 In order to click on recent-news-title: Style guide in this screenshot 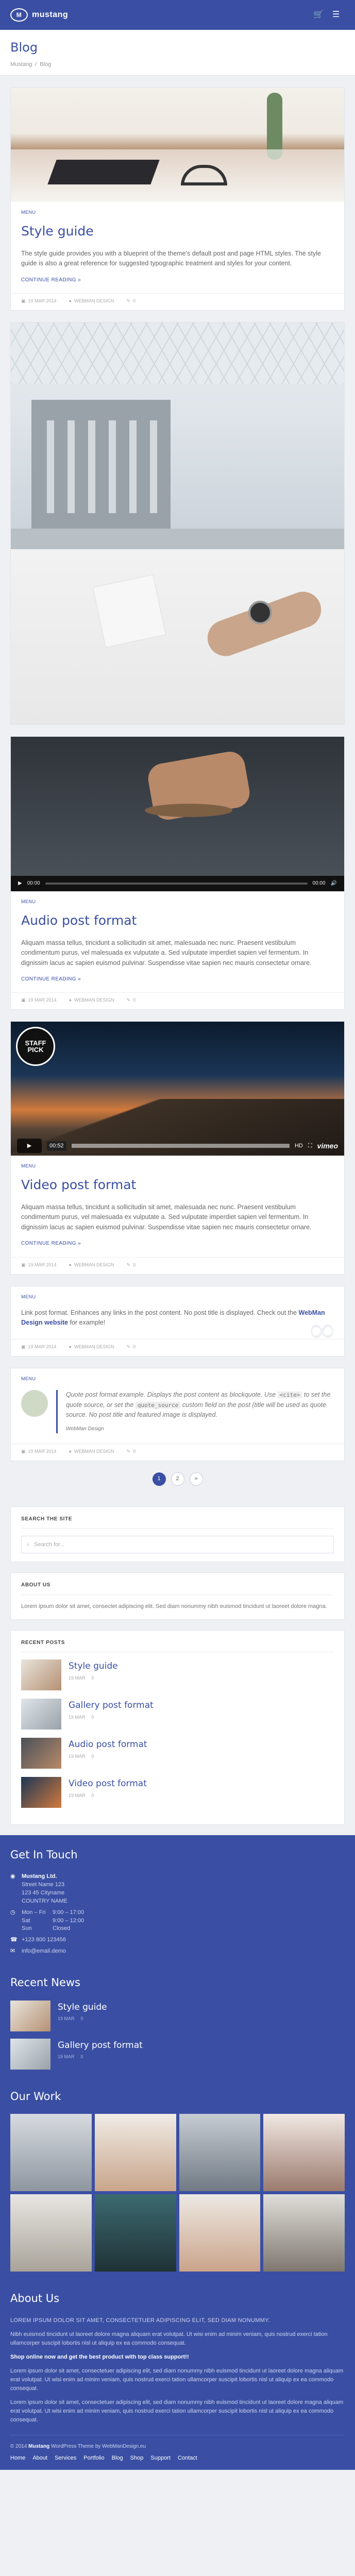, I will do `click(82, 2007)`.